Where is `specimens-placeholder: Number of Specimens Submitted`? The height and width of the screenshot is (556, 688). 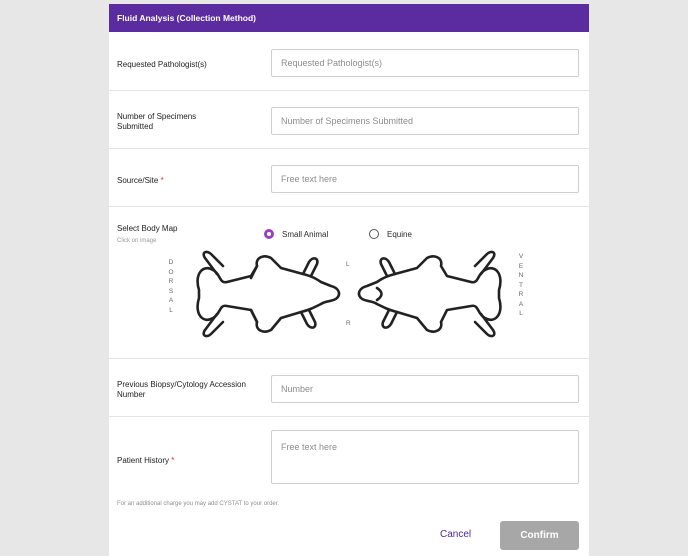 specimens-placeholder: Number of Specimens Submitted is located at coordinates (347, 121).